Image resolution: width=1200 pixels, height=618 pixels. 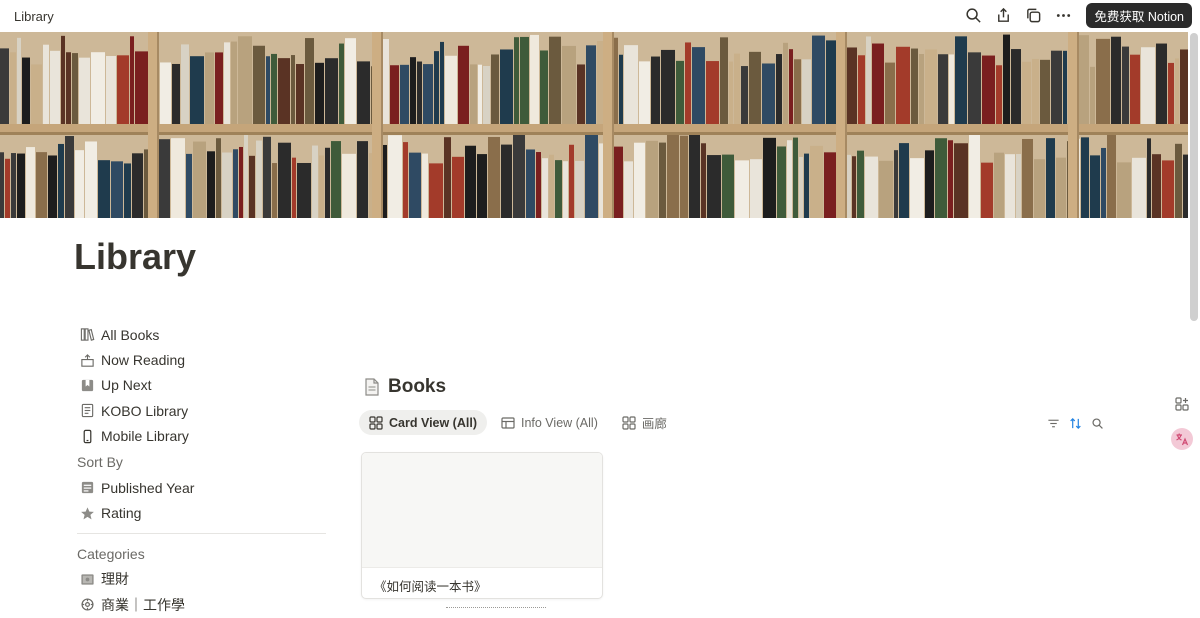 I want to click on nav-item-kobo-library: KOBO Library, so click(x=202, y=410).